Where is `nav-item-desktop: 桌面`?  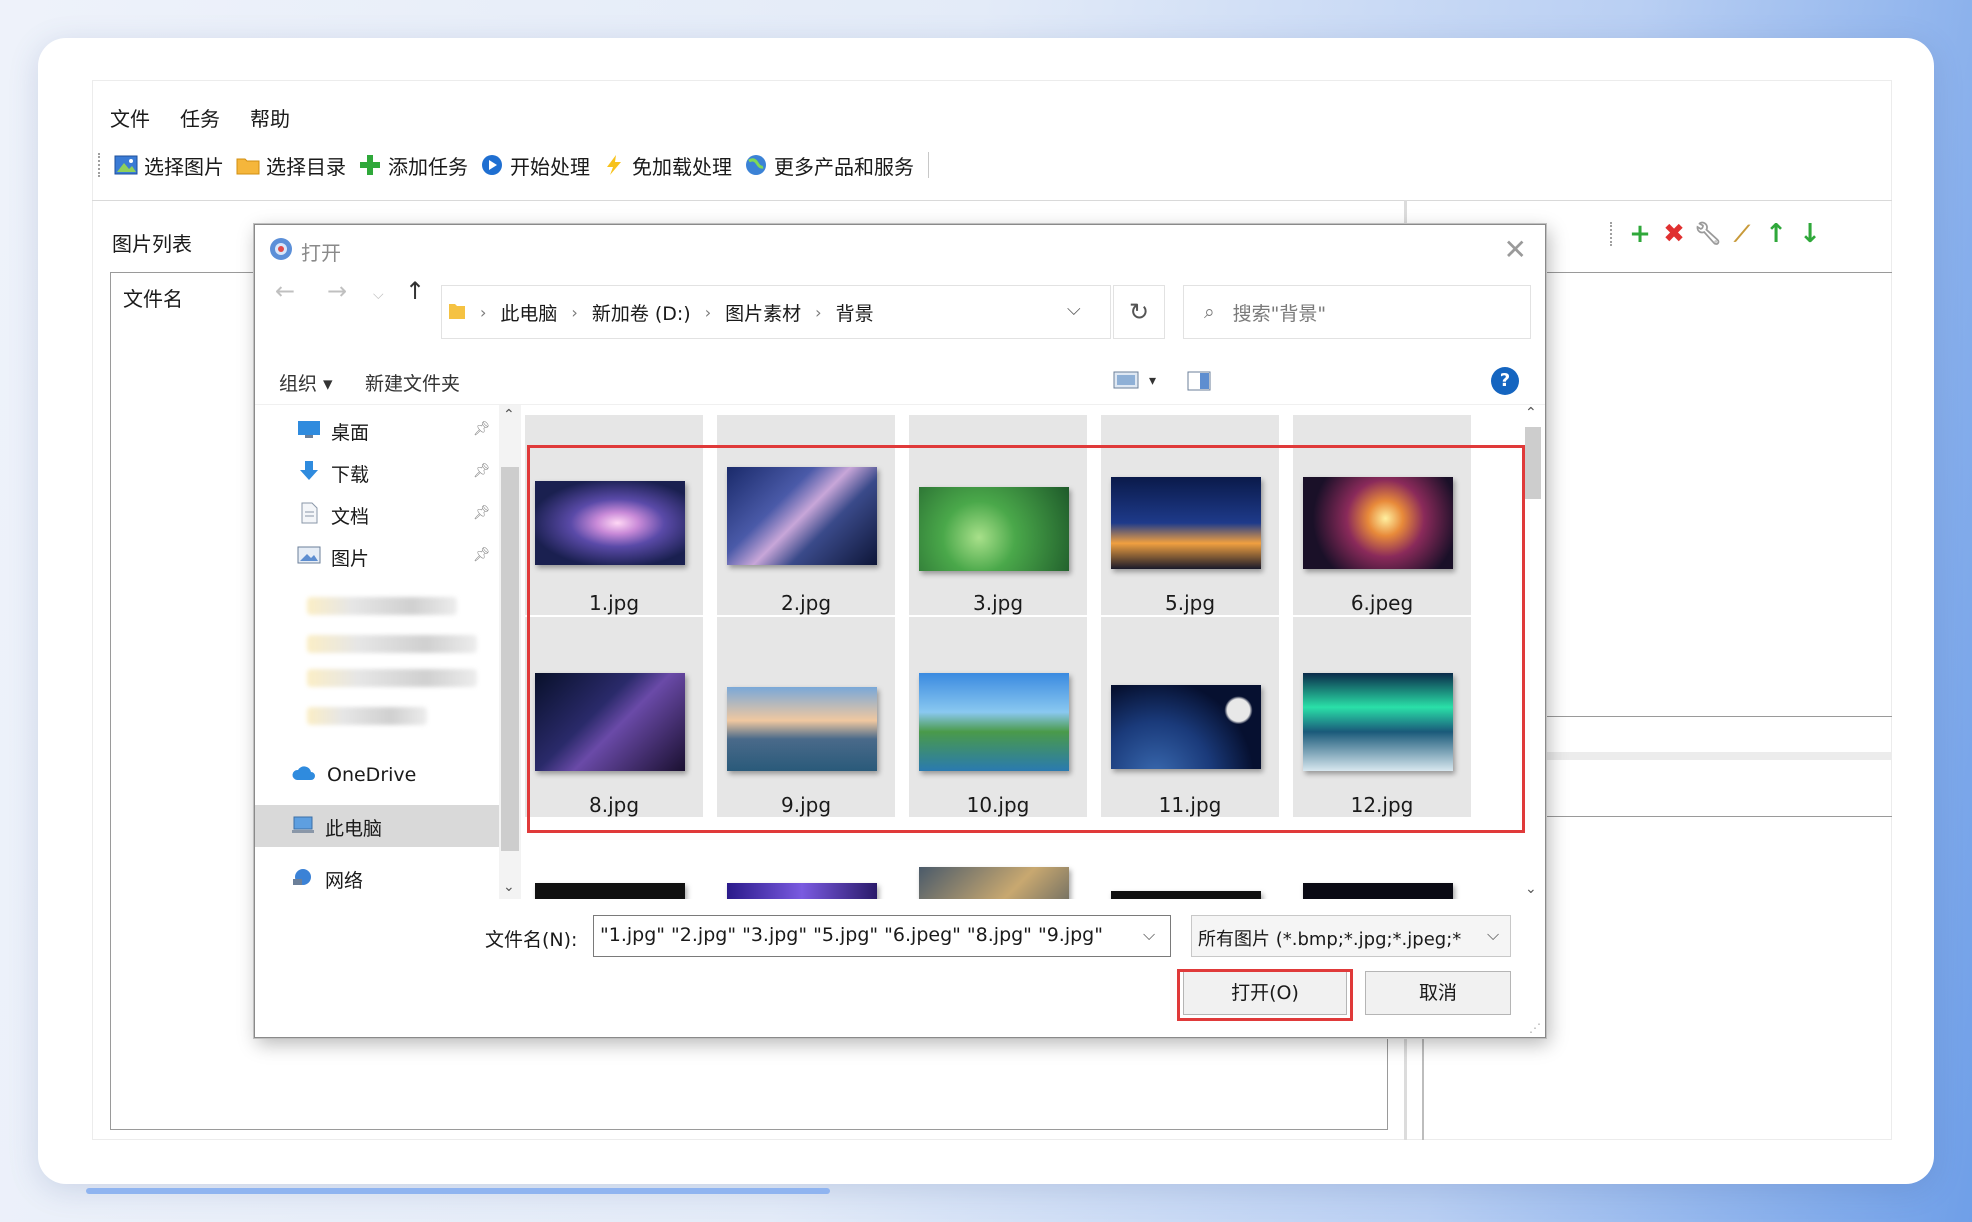
nav-item-desktop: 桌面 is located at coordinates (333, 431).